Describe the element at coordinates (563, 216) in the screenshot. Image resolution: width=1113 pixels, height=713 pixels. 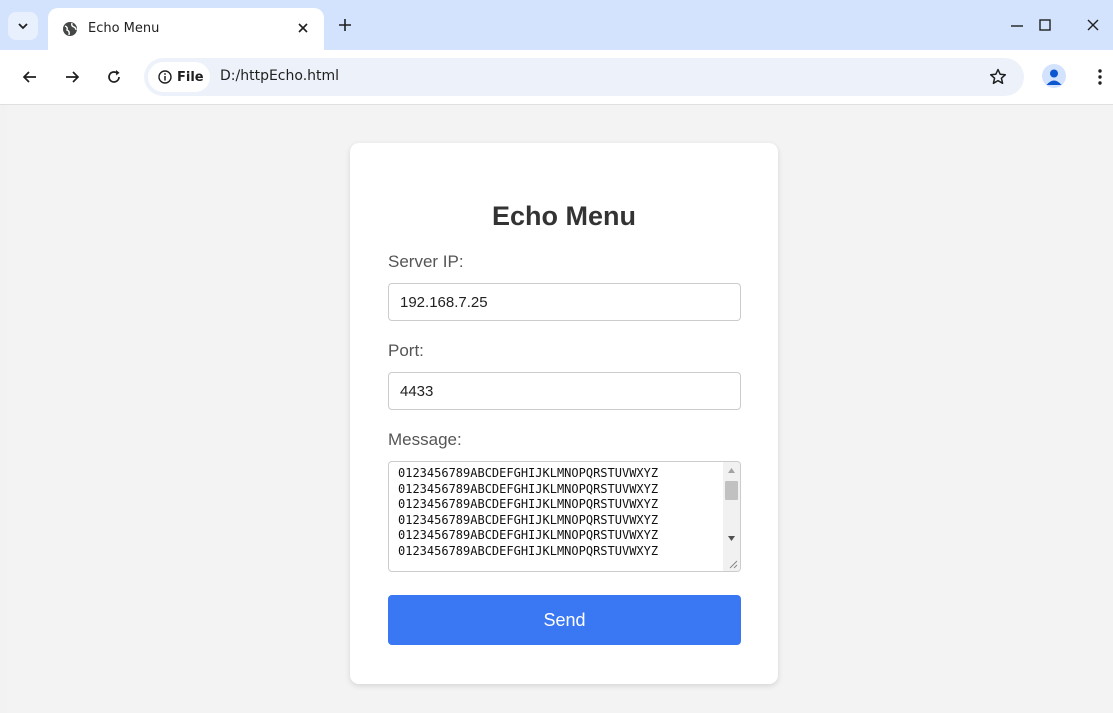
I see `page-title: Echo Menu` at that location.